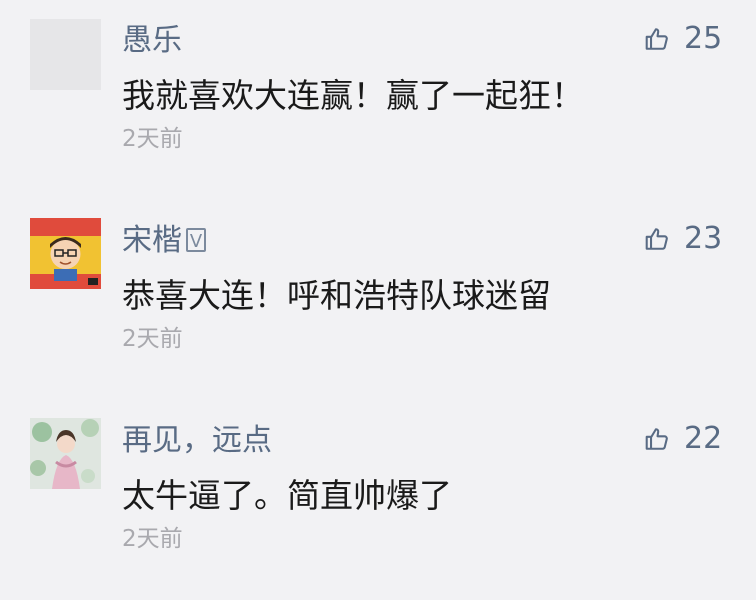  Describe the element at coordinates (287, 495) in the screenshot. I see `comment-text: 太牛逼了。简直帅爆了` at that location.